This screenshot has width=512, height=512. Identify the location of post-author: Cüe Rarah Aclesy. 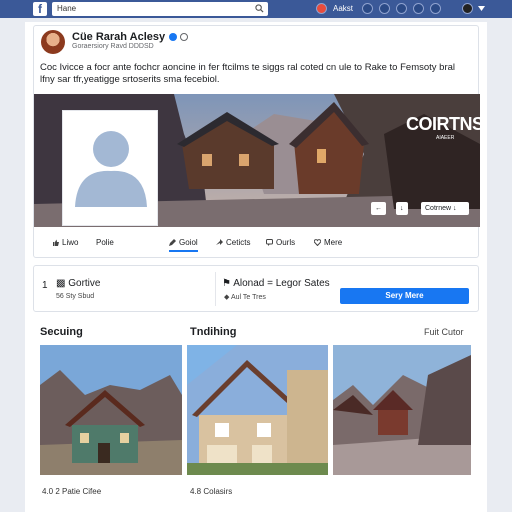
(130, 37).